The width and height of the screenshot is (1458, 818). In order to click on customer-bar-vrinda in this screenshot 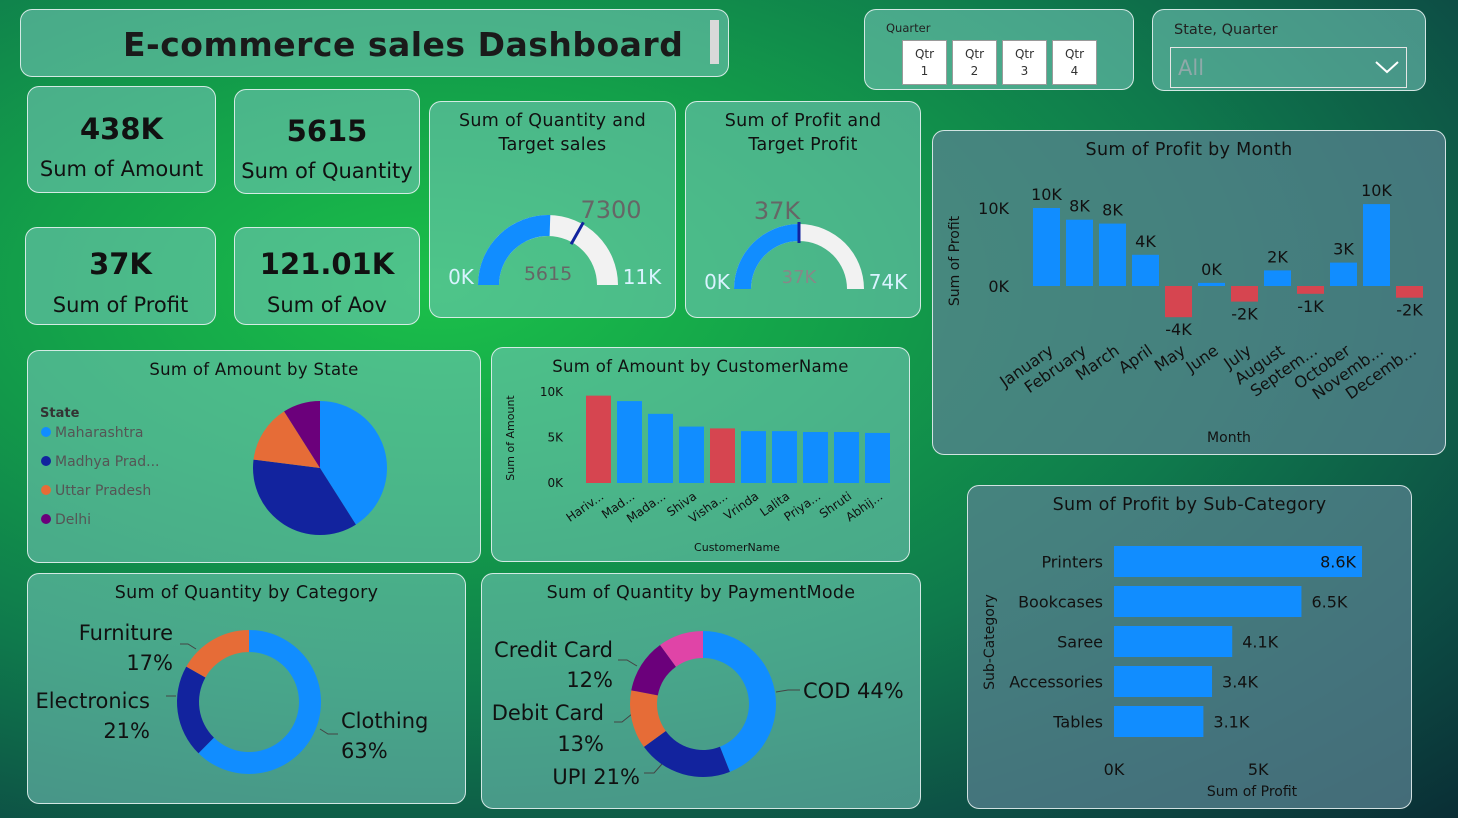, I will do `click(753, 457)`.